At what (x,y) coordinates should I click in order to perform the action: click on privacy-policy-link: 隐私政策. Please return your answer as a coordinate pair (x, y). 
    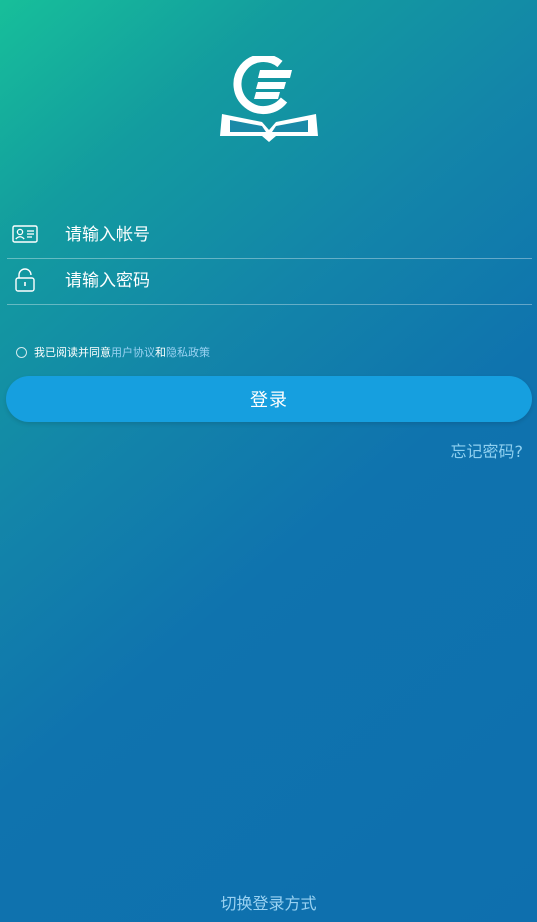
    Looking at the image, I should click on (188, 352).